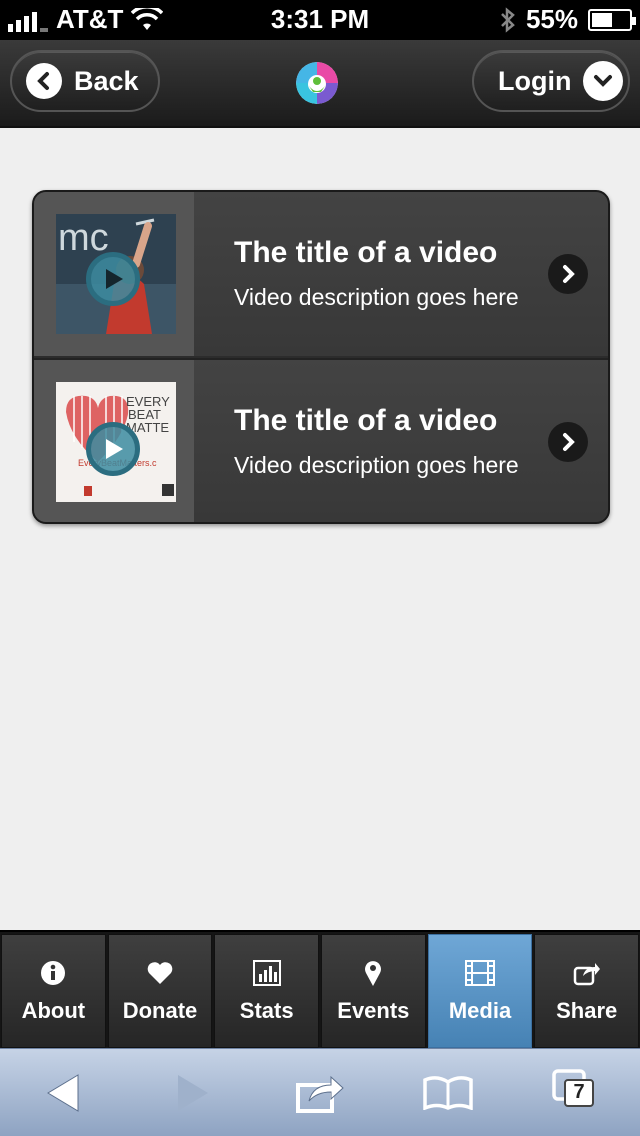  I want to click on arrow-right-icon, so click(193, 1092).